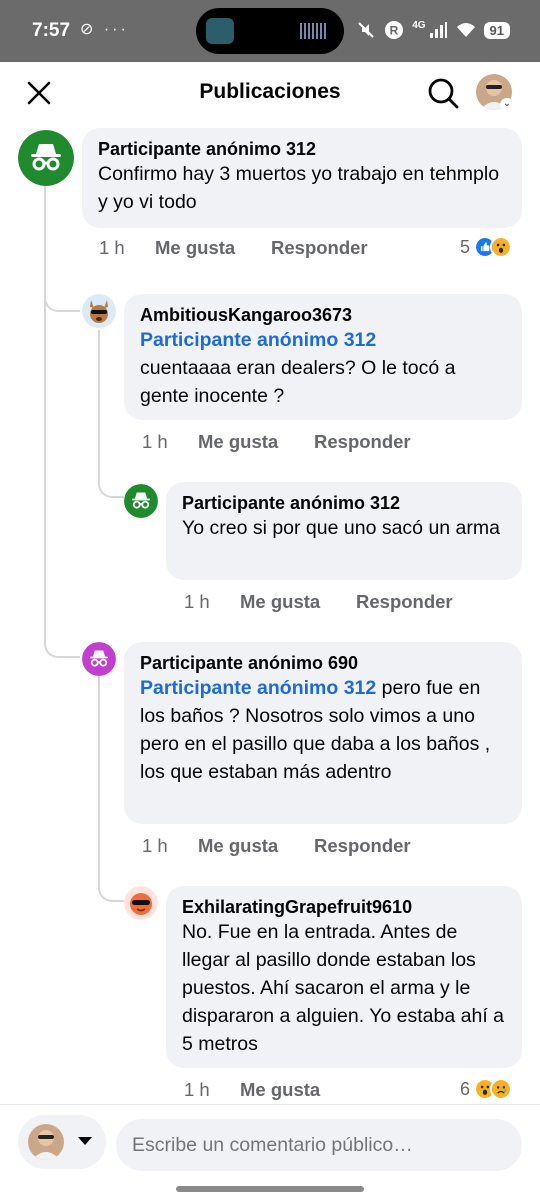 This screenshot has height=1200, width=540. I want to click on comment-author: AmbitiousKangaroo3673, so click(323, 315).